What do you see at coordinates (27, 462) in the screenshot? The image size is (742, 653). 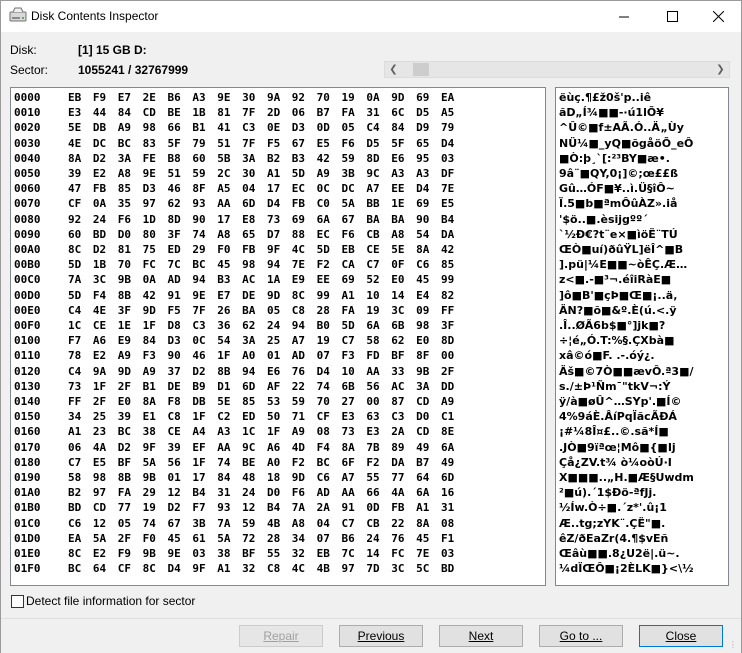 I see `hex-row-offset: 0180` at bounding box center [27, 462].